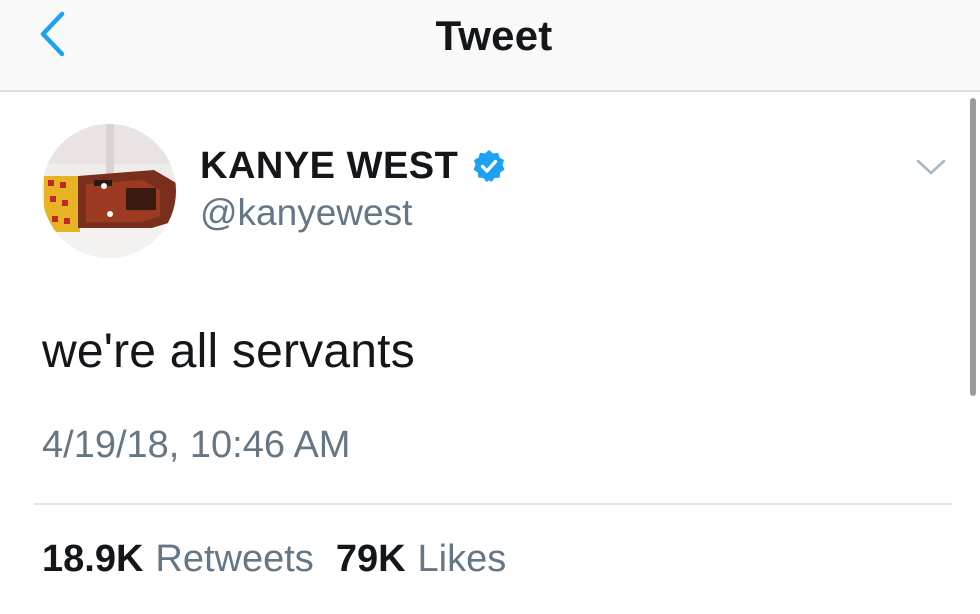  Describe the element at coordinates (228, 351) in the screenshot. I see `tweet-text: we're all servants` at that location.